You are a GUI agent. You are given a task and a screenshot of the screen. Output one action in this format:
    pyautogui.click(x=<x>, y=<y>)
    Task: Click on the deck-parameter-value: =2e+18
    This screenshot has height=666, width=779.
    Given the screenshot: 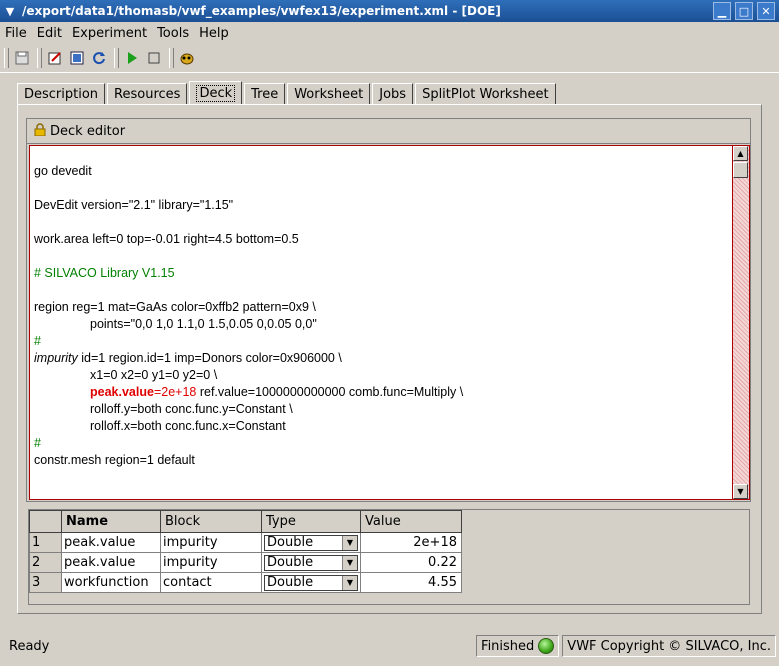 What is the action you would take?
    pyautogui.click(x=175, y=392)
    